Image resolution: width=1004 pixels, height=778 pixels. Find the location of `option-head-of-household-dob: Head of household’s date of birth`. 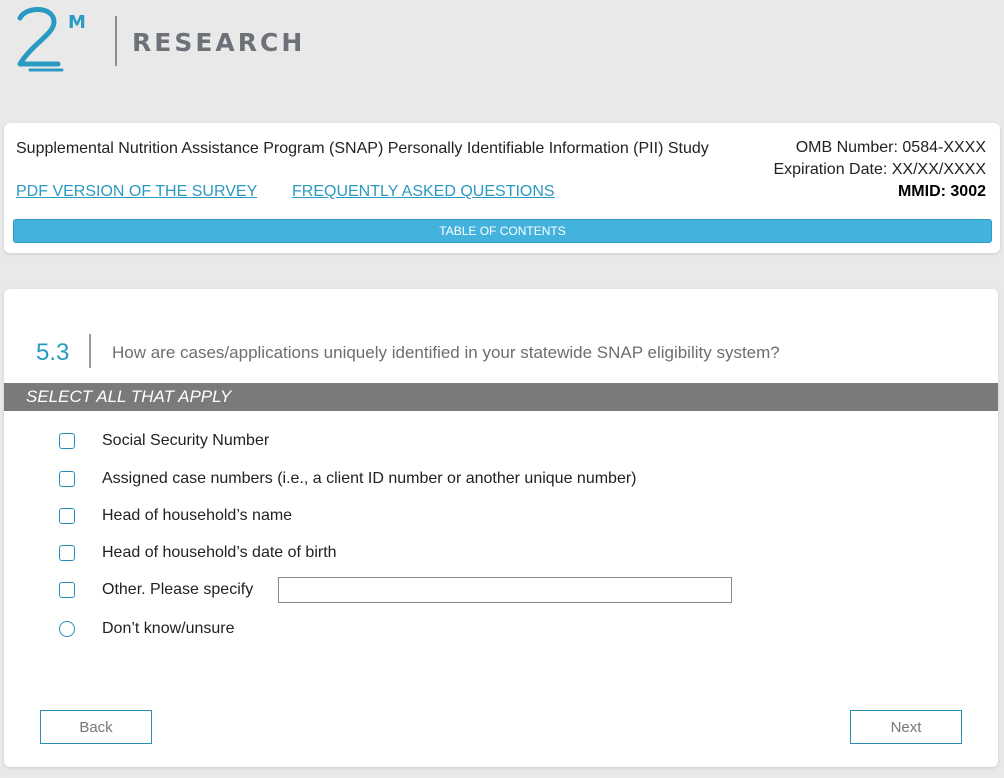

option-head-of-household-dob: Head of household’s date of birth is located at coordinates (198, 553).